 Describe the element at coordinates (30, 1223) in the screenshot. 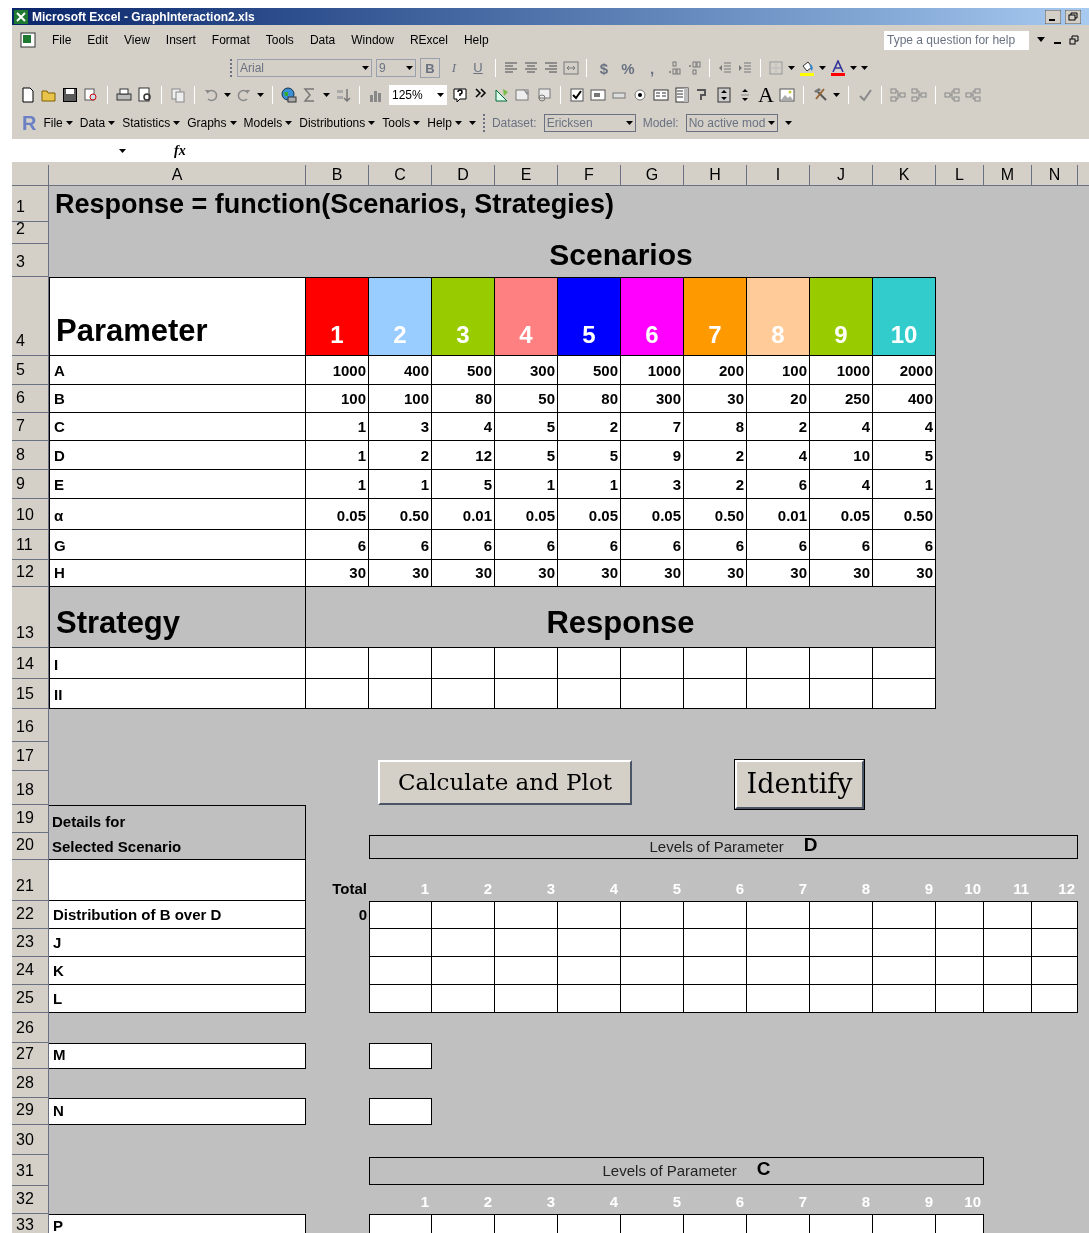

I see `row-header: 33` at that location.